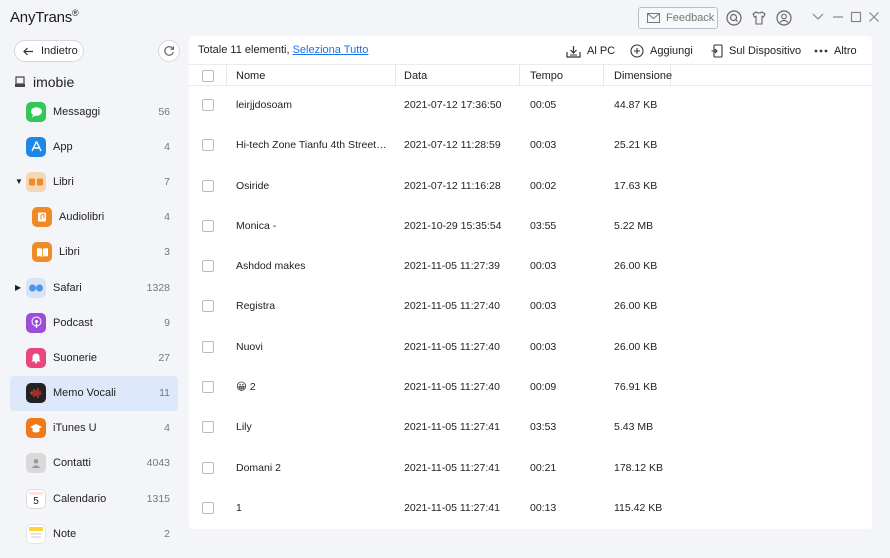  What do you see at coordinates (244, 427) in the screenshot?
I see `cell-name: Lily` at bounding box center [244, 427].